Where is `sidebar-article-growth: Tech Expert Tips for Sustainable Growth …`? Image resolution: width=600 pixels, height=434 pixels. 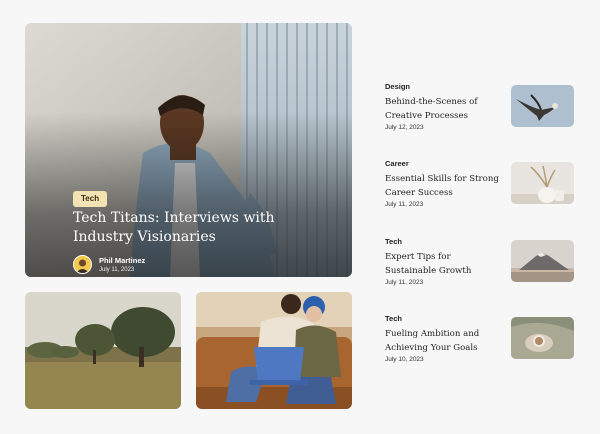
sidebar-article-growth: Tech Expert Tips for Sustainable Growth … is located at coordinates (480, 269).